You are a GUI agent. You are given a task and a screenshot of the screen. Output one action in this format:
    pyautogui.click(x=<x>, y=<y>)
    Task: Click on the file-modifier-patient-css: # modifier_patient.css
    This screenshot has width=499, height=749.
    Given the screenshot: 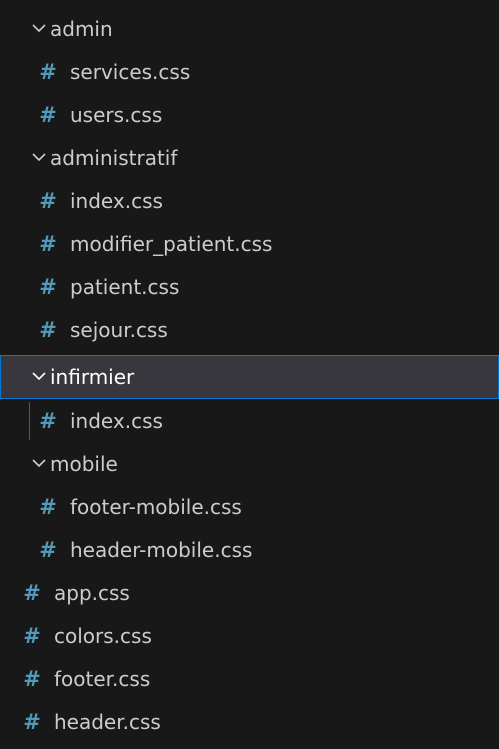 What is the action you would take?
    pyautogui.click(x=249, y=244)
    